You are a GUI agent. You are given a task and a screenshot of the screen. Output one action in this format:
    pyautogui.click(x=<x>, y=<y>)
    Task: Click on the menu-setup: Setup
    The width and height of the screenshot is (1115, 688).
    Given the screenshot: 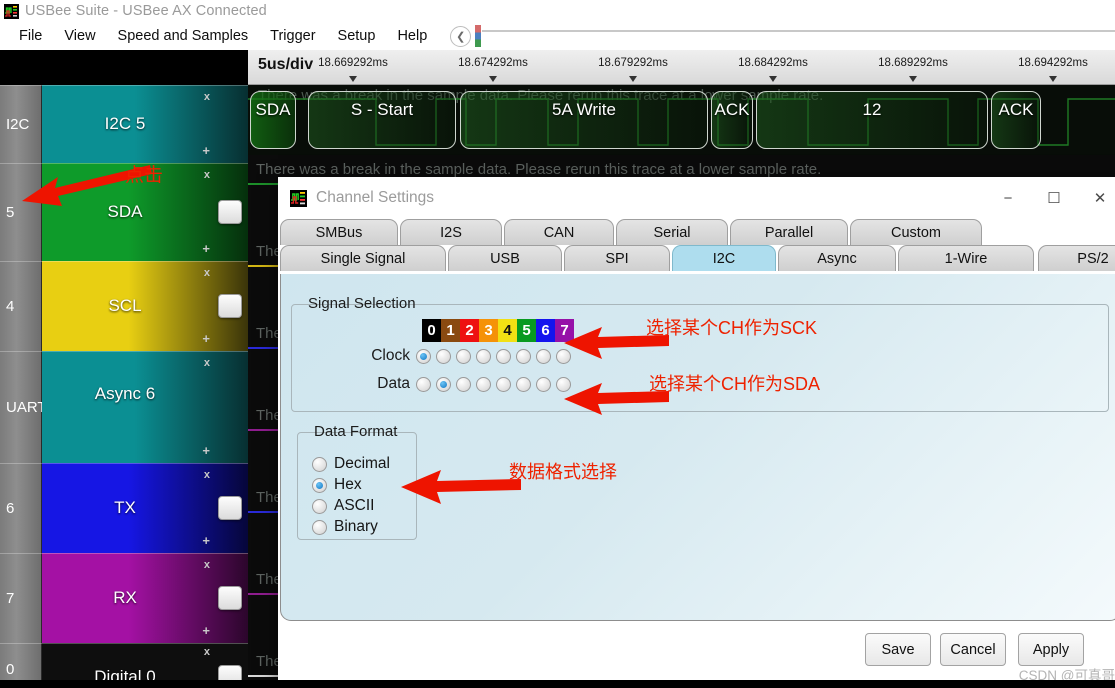 What is the action you would take?
    pyautogui.click(x=357, y=36)
    